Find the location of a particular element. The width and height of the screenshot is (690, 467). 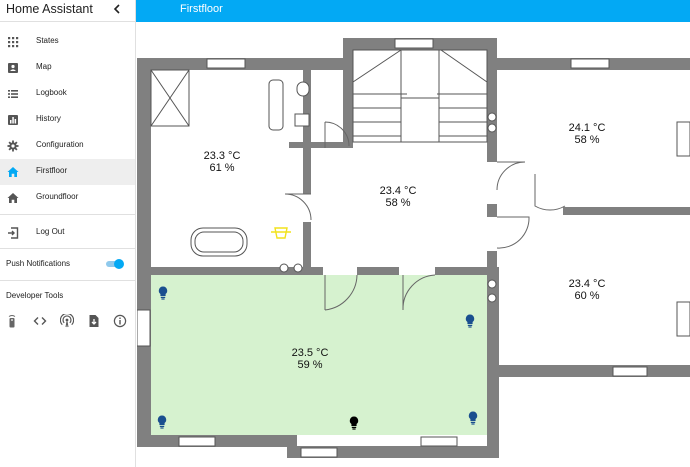

info-icon is located at coordinates (120, 321).